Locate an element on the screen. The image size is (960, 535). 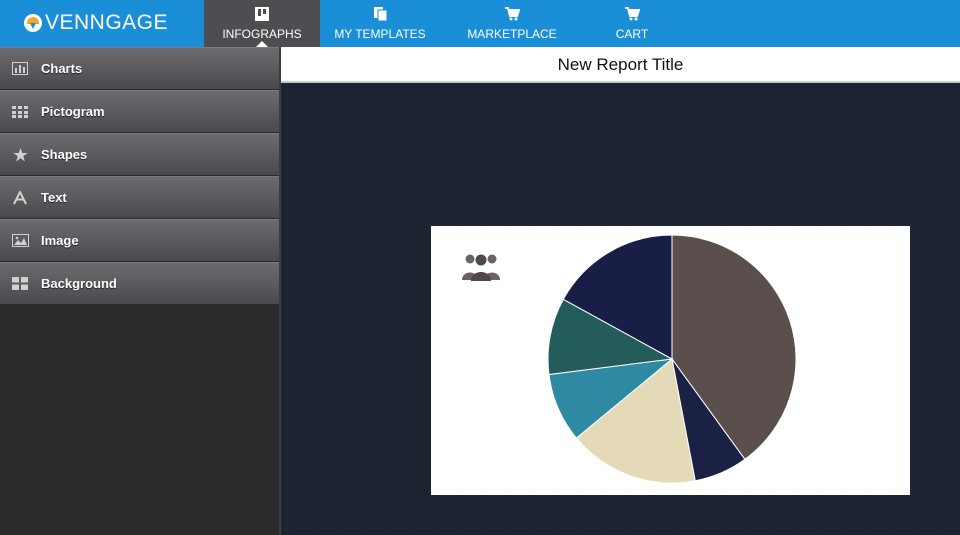
image-icon is located at coordinates (20, 241).